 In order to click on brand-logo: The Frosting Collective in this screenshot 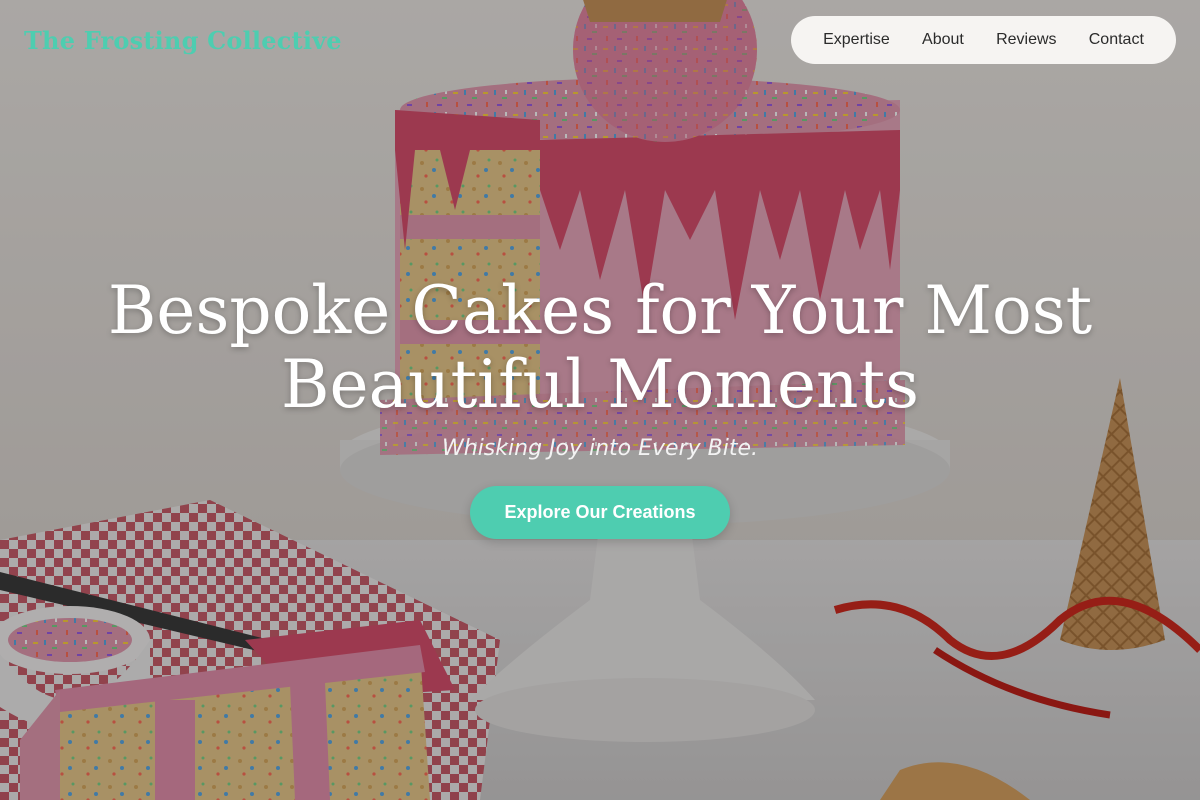, I will do `click(183, 40)`.